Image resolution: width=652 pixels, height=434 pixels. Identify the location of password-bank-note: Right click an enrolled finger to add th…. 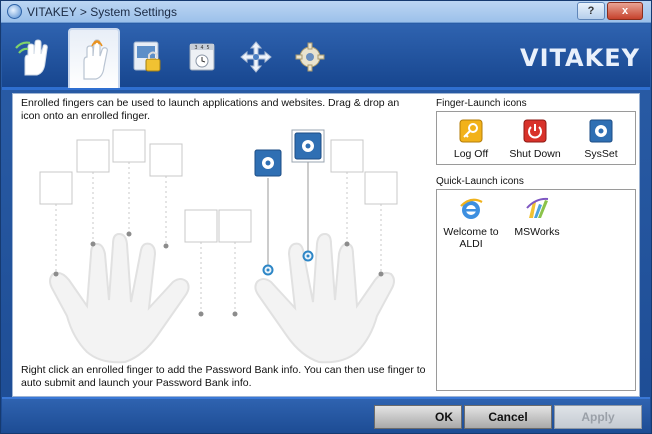
(223, 376).